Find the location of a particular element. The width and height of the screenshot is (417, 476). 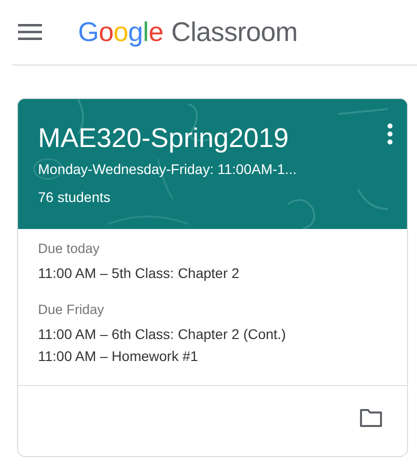

assignment-link: 11:00 AM – 5th Class: Chapter 2 is located at coordinates (139, 273).